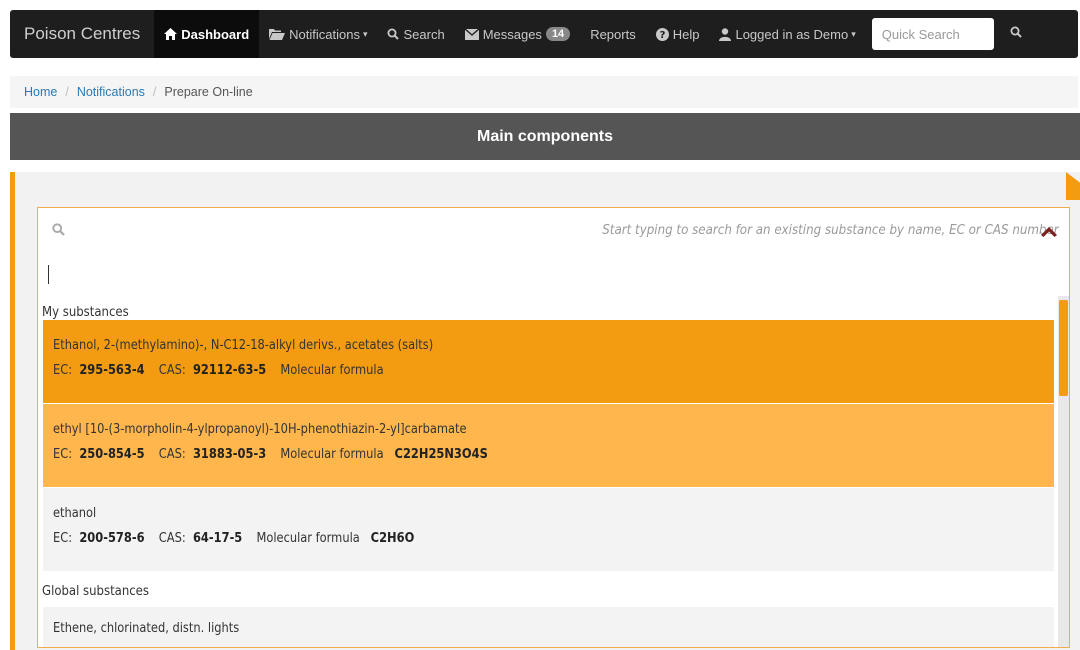 The image size is (1080, 650). Describe the element at coordinates (215, 34) in the screenshot. I see `nav-dashboard-label: Dashboard` at that location.